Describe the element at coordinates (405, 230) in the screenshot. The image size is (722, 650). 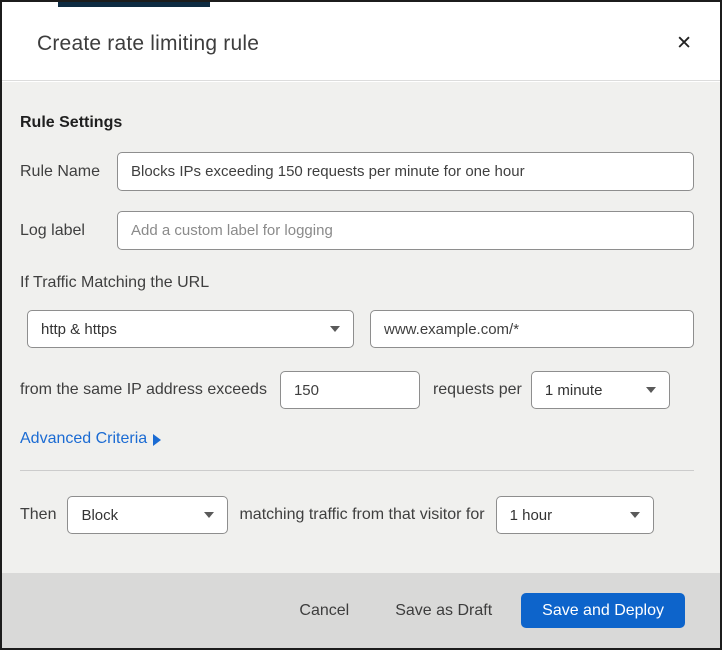
I see `log-label-input` at that location.